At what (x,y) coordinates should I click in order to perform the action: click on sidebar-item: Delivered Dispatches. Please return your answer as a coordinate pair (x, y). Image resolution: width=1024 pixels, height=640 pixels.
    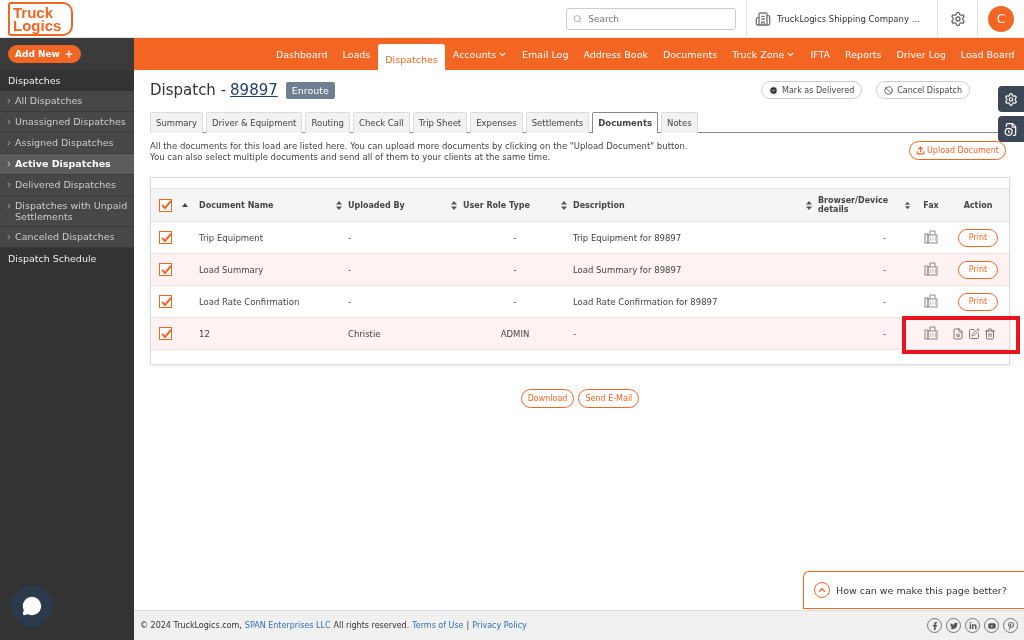
    Looking at the image, I should click on (67, 185).